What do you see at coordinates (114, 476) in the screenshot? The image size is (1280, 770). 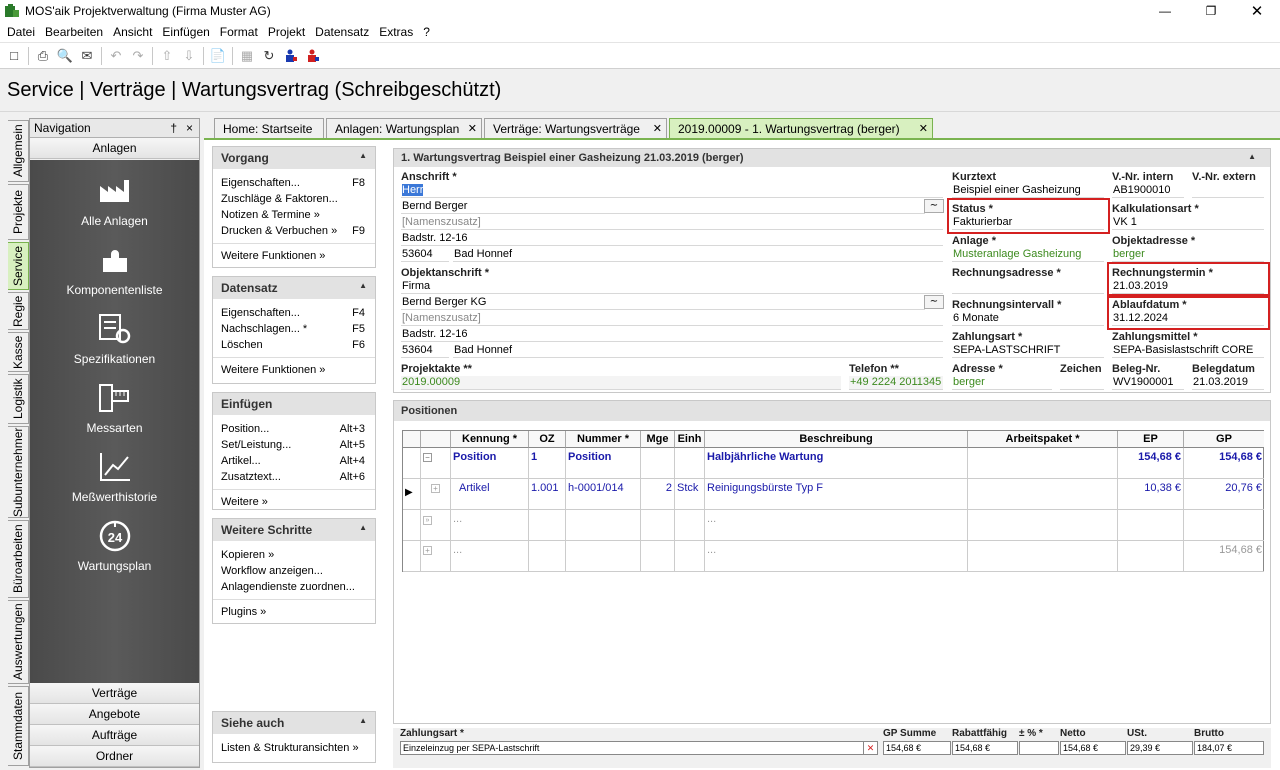 I see `nav-item-messwerthistorie: Meßwerthistorie` at bounding box center [114, 476].